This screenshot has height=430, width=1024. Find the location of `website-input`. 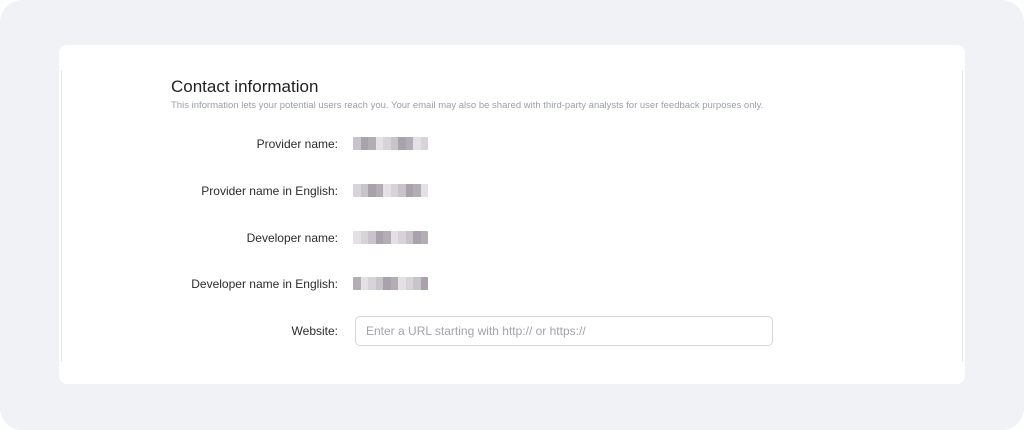

website-input is located at coordinates (564, 331).